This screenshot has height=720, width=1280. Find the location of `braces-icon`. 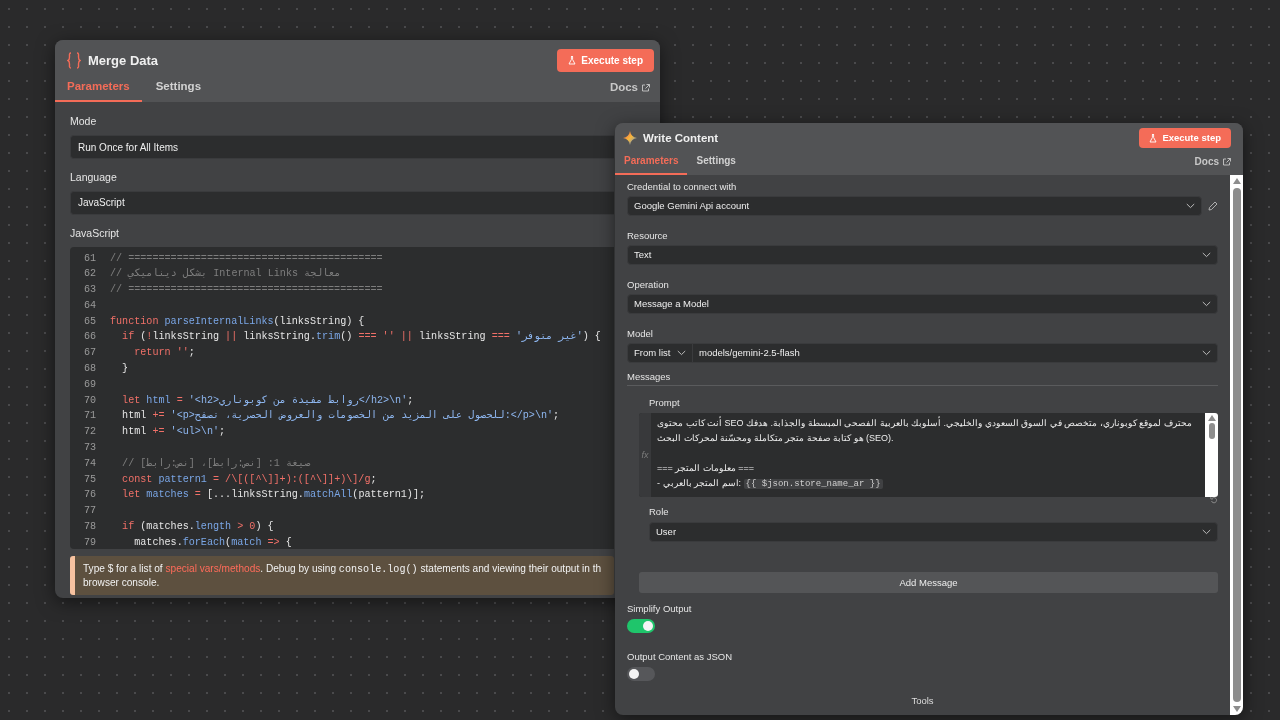

braces-icon is located at coordinates (74, 60).